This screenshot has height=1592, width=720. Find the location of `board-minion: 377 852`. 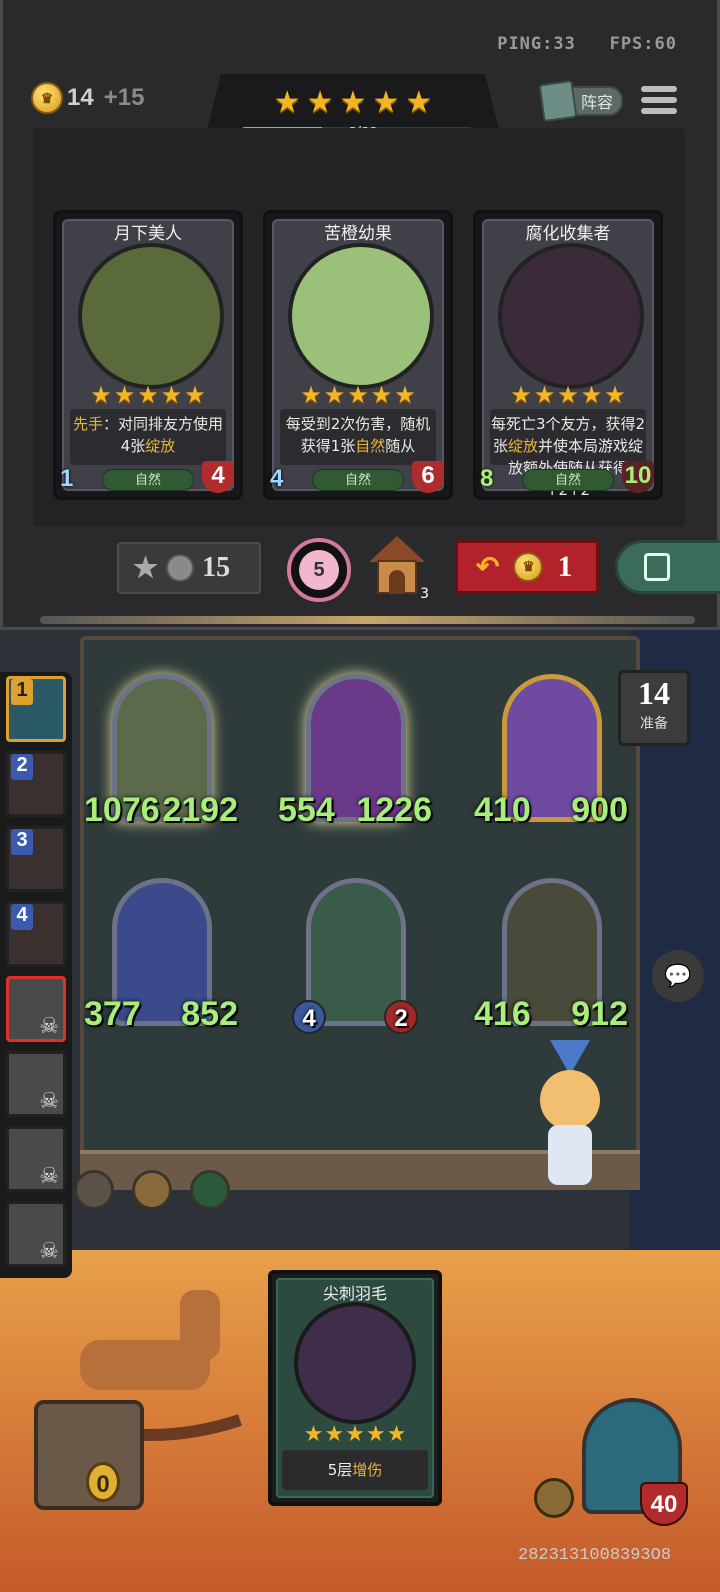

board-minion: 377 852 is located at coordinates (161, 956).